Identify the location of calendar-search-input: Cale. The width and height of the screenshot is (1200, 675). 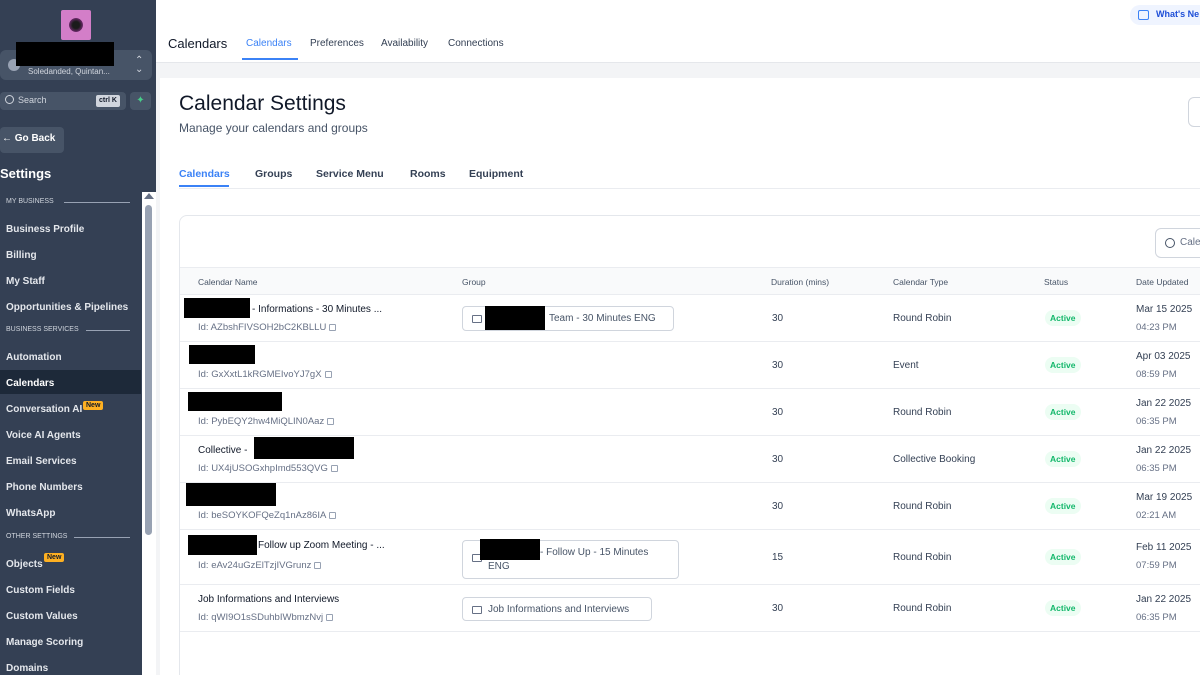
(1177, 243).